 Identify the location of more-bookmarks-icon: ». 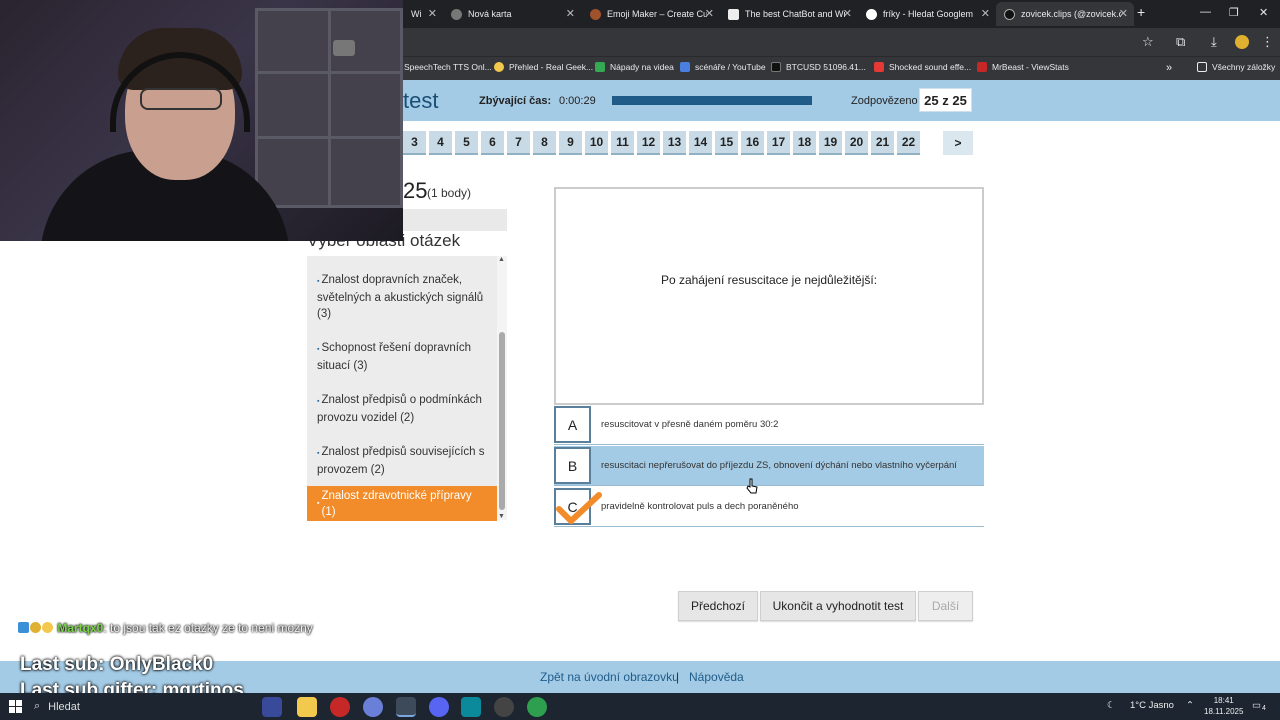
(1169, 68).